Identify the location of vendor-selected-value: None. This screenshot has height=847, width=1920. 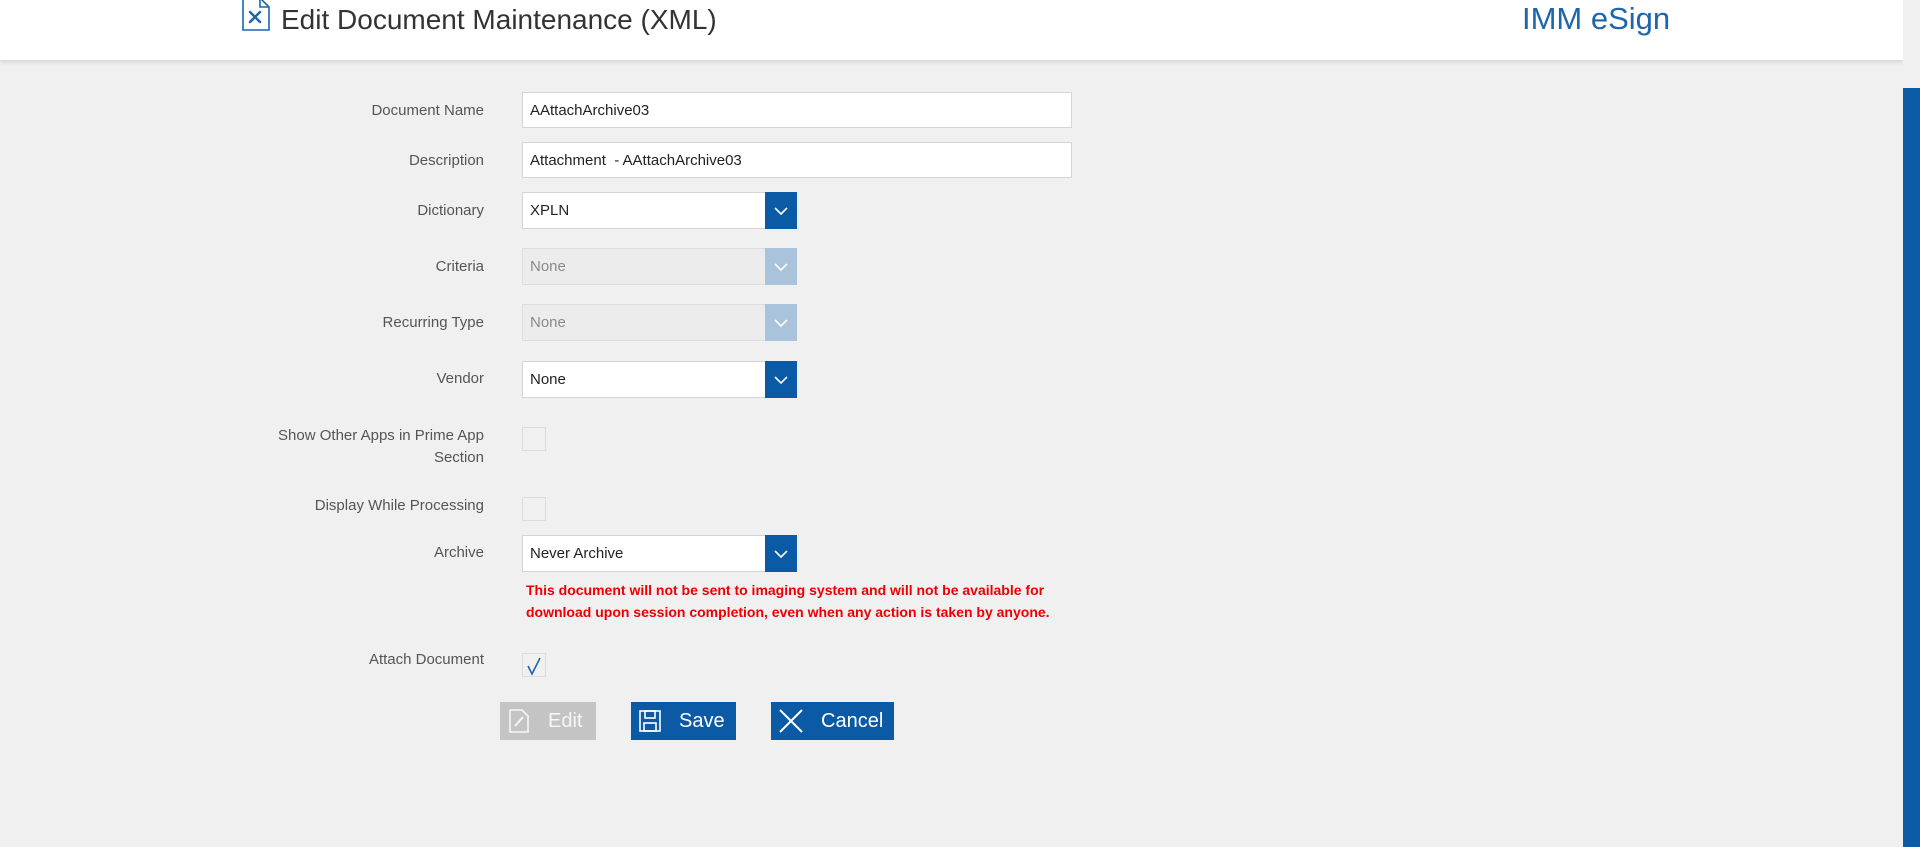
(548, 379).